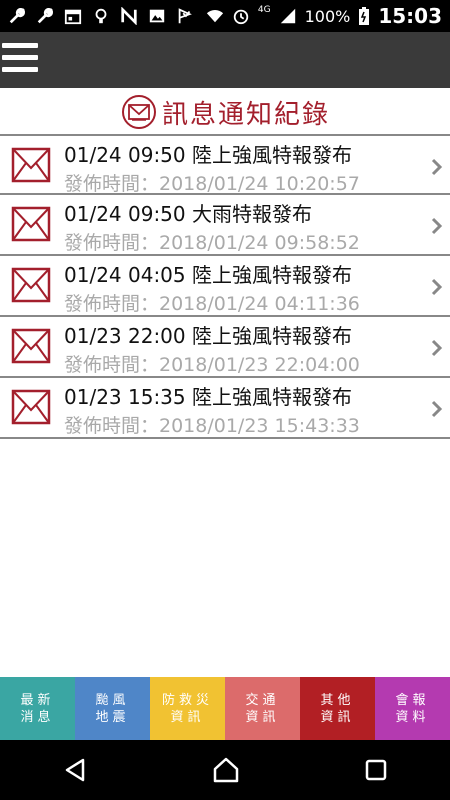  What do you see at coordinates (412, 717) in the screenshot?
I see `tab-label: 資料` at bounding box center [412, 717].